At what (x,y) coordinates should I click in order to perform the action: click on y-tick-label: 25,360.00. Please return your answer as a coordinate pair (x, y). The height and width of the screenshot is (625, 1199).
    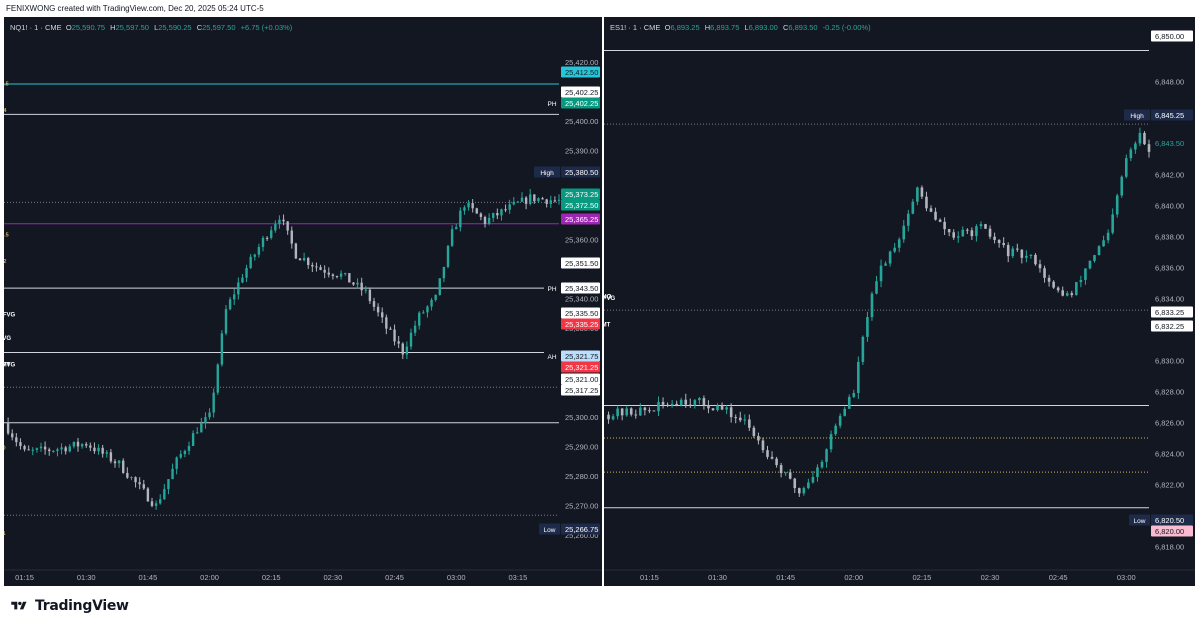
    Looking at the image, I should click on (581, 239).